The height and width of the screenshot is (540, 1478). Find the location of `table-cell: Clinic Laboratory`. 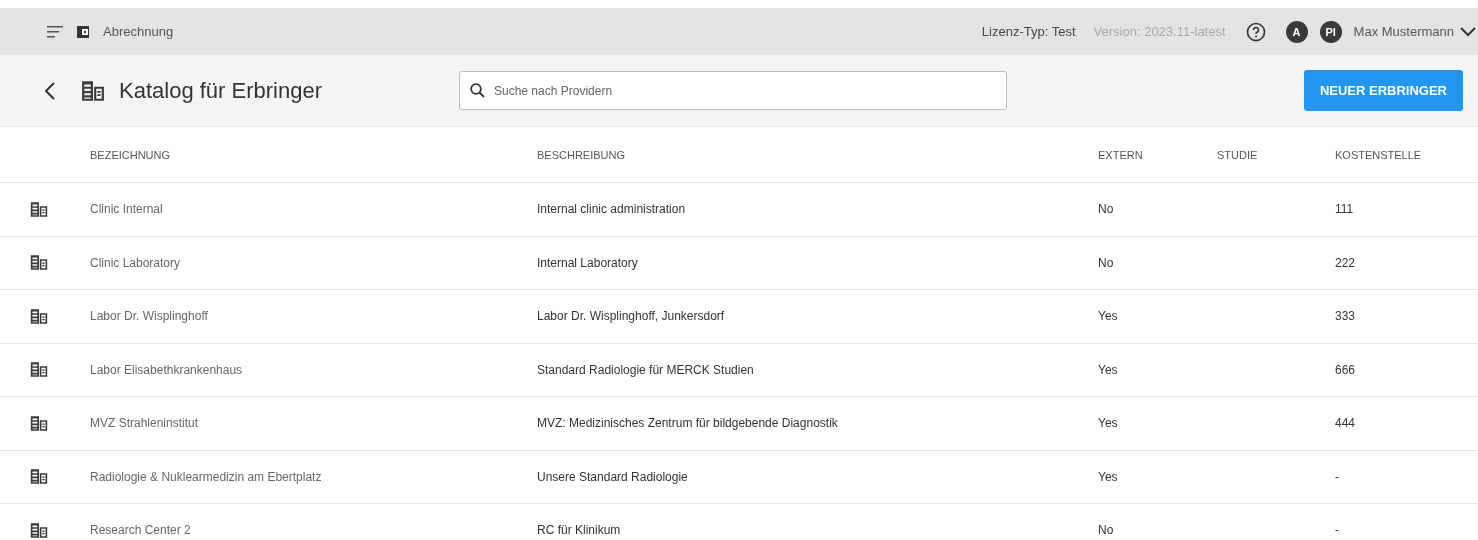

table-cell: Clinic Laboratory is located at coordinates (135, 262).